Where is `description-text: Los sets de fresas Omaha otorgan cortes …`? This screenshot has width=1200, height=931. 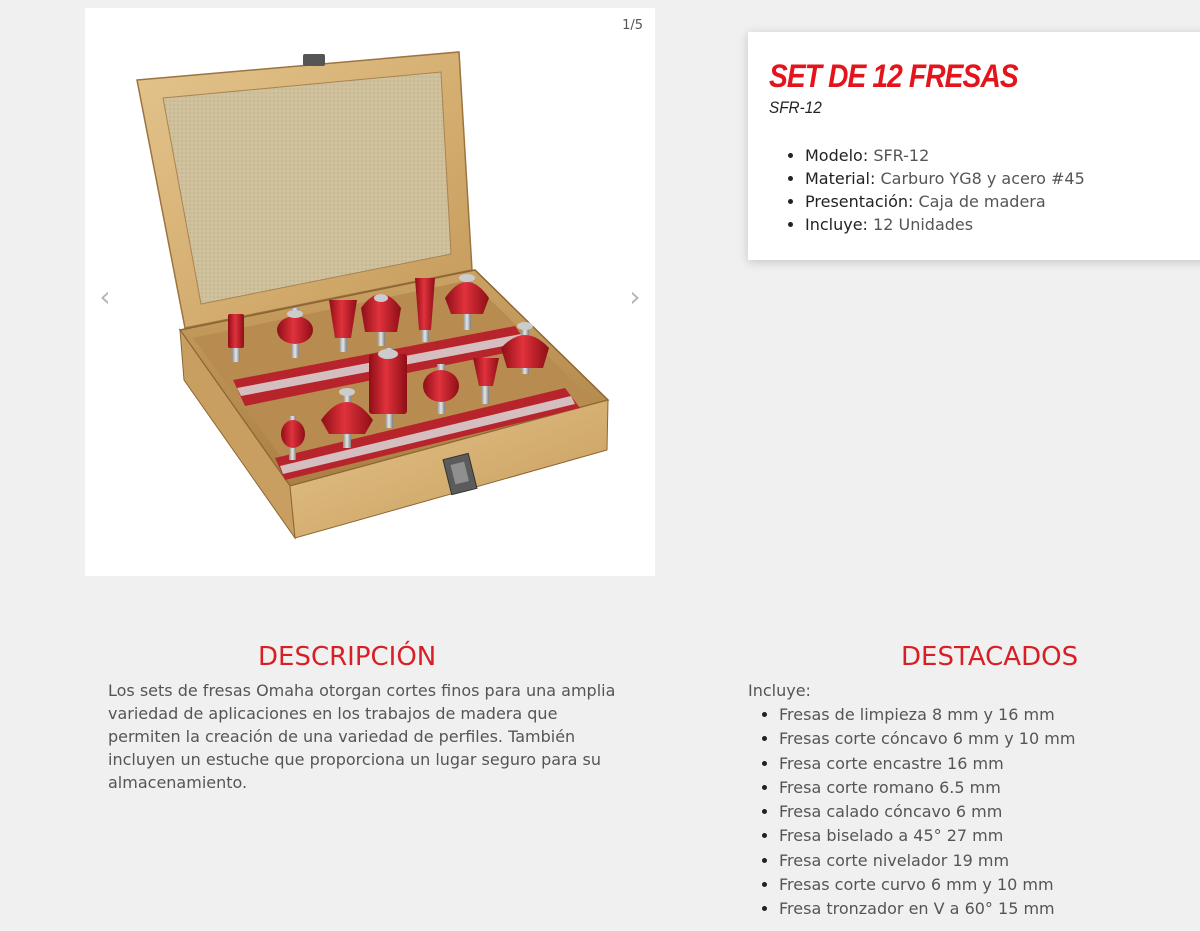 description-text: Los sets de fresas Omaha otorgan cortes … is located at coordinates (362, 736).